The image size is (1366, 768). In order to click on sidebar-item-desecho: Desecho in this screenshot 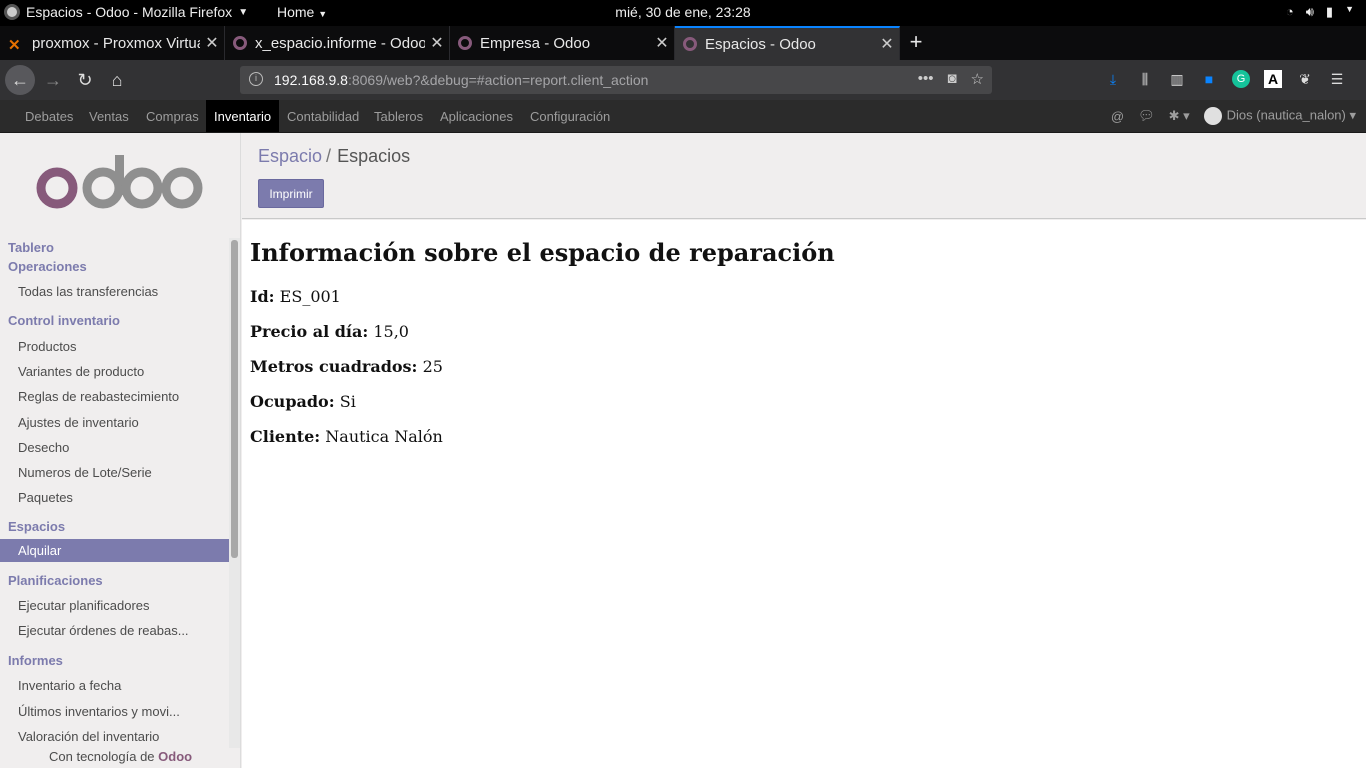, I will do `click(114, 446)`.